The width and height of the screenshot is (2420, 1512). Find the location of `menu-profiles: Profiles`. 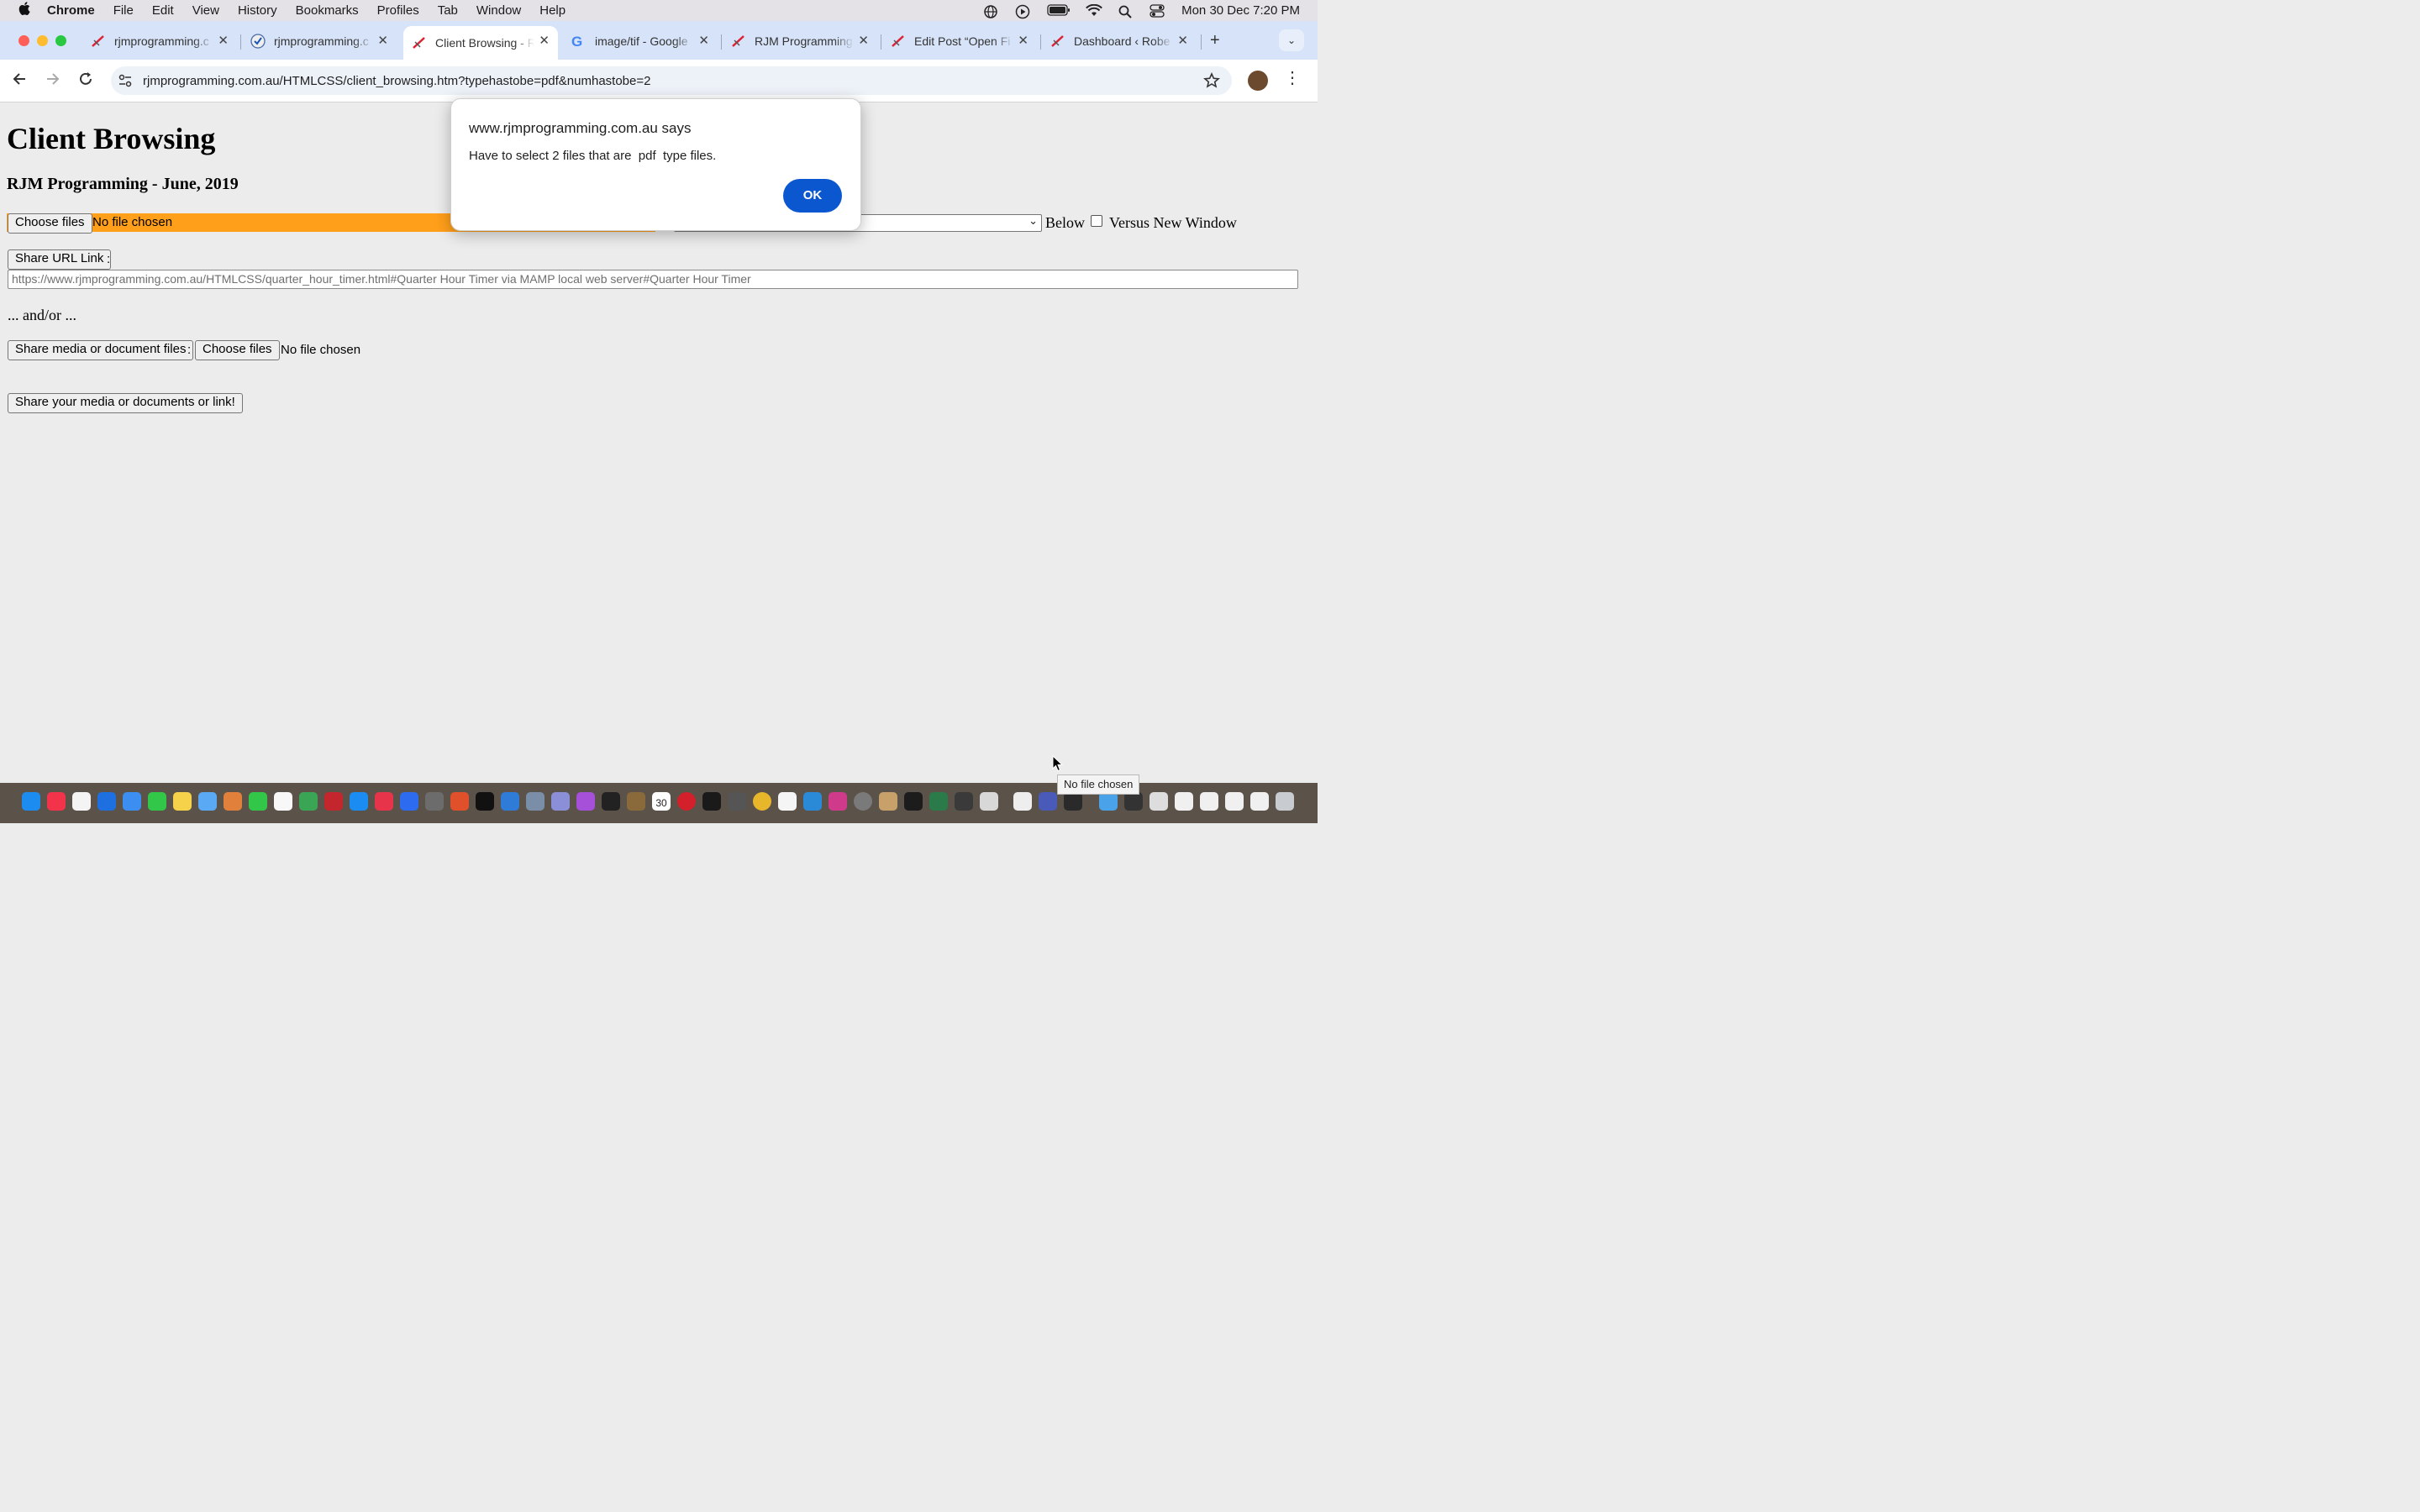

menu-profiles: Profiles is located at coordinates (398, 10).